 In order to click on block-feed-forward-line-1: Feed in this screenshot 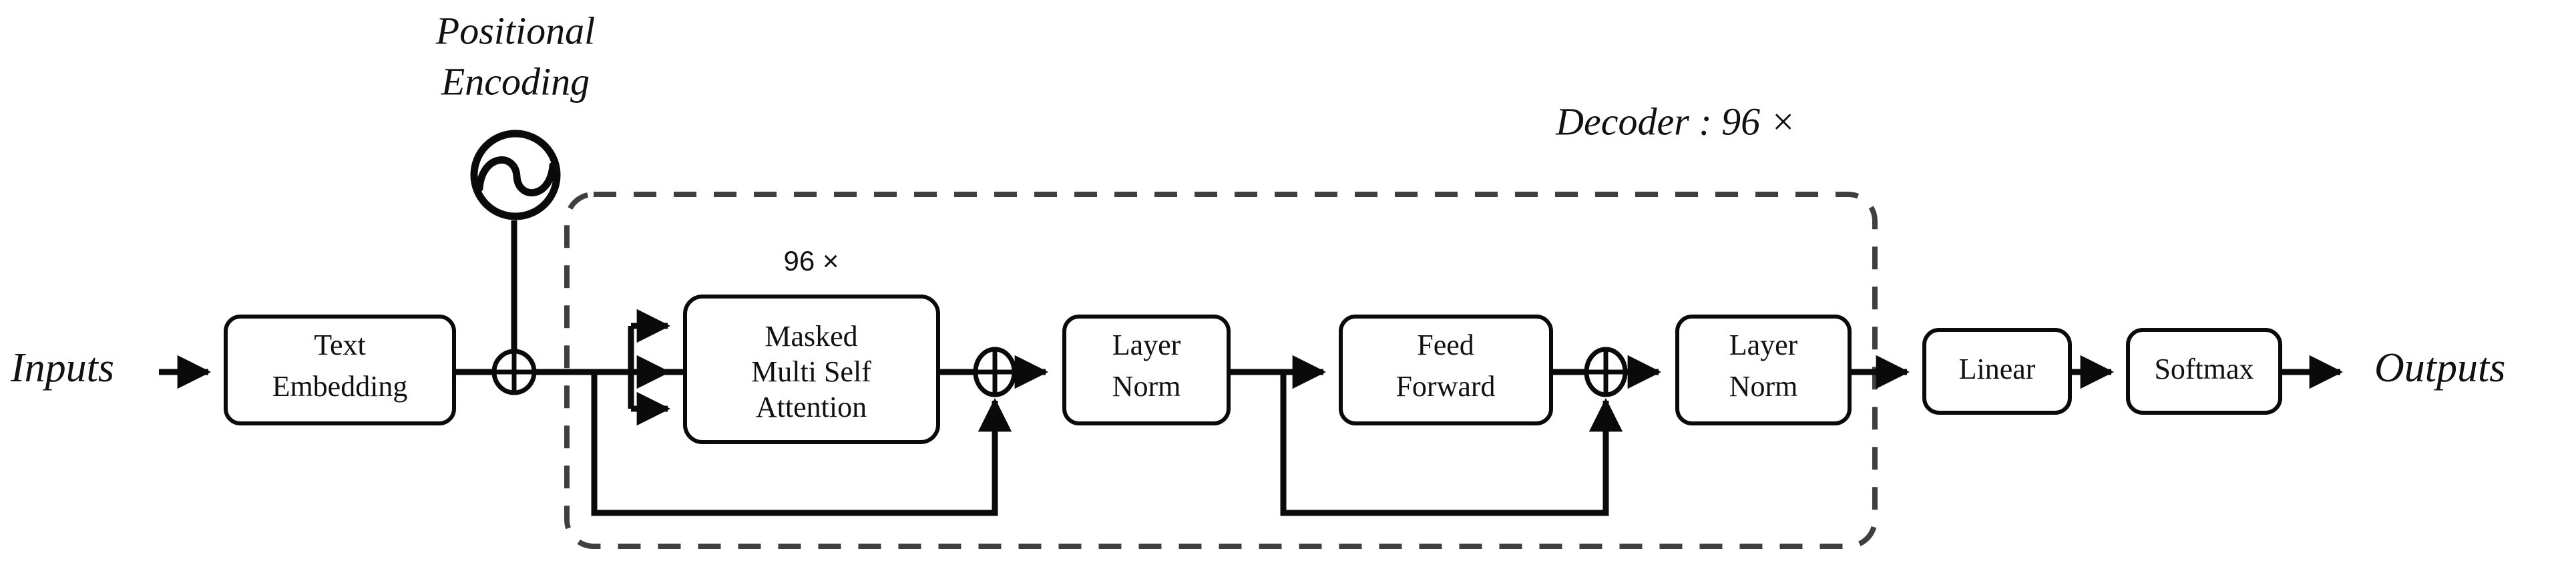, I will do `click(1445, 345)`.